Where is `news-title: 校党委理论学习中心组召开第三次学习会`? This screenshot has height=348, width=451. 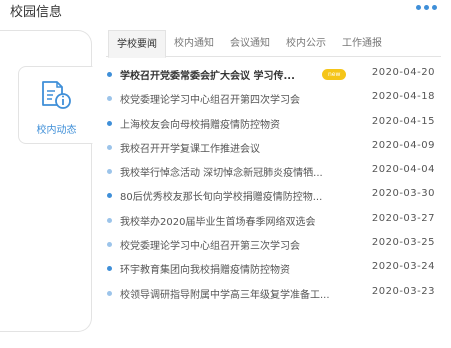
news-title: 校党委理论学习中心组召开第三次学习会 is located at coordinates (210, 244).